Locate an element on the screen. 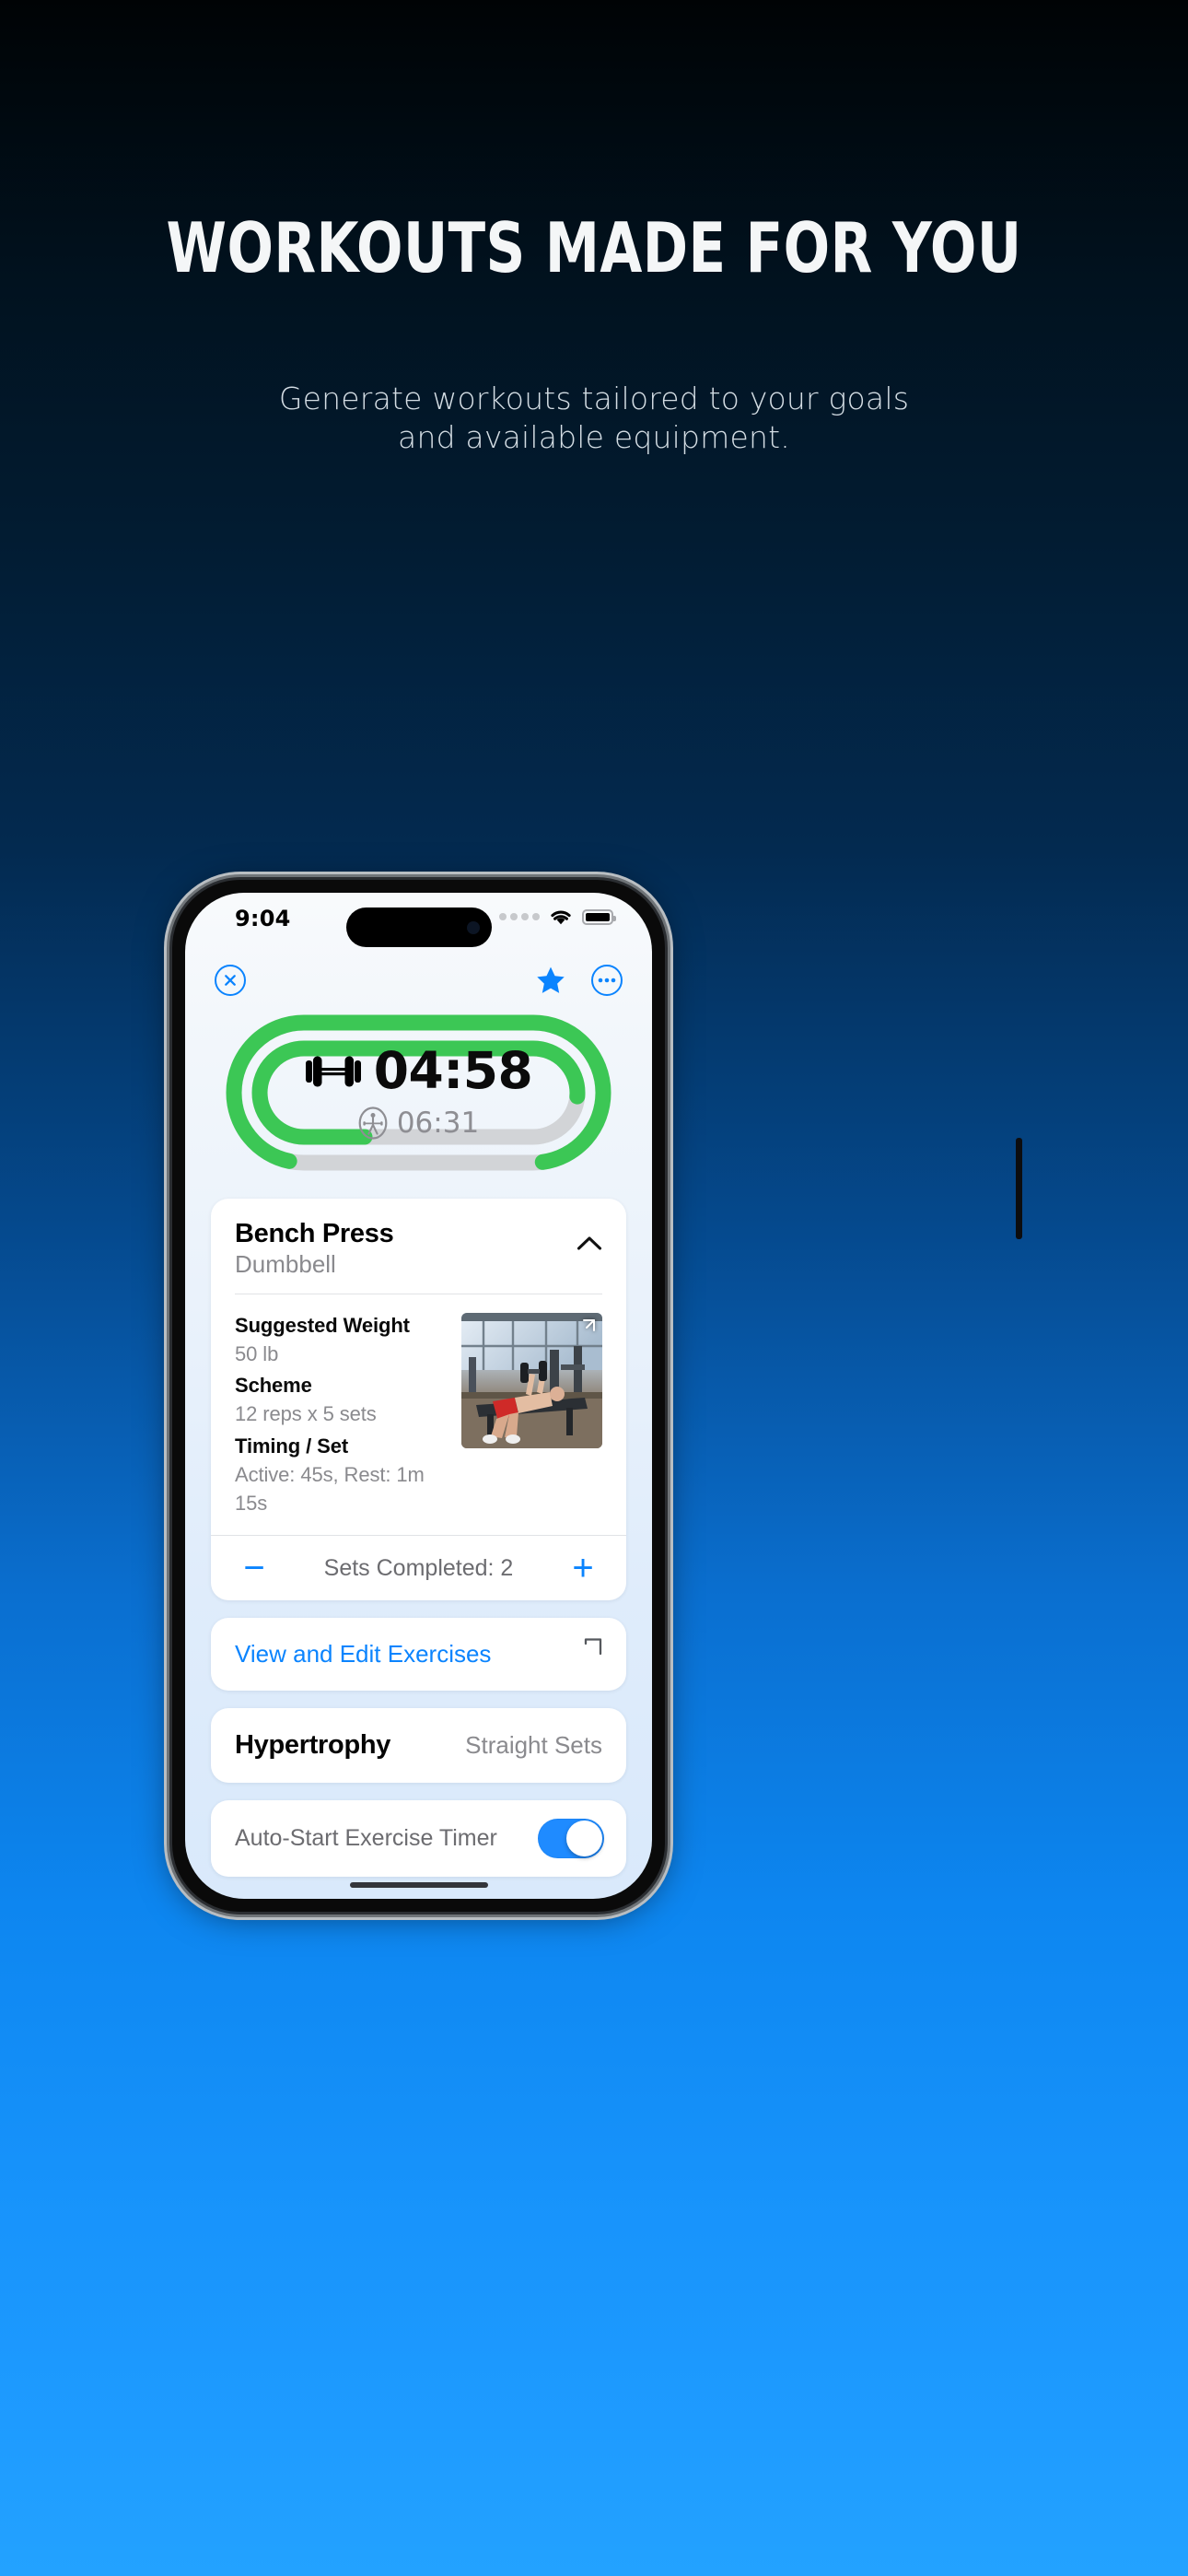 The width and height of the screenshot is (1188, 2576). status-bar-indicators is located at coordinates (557, 916).